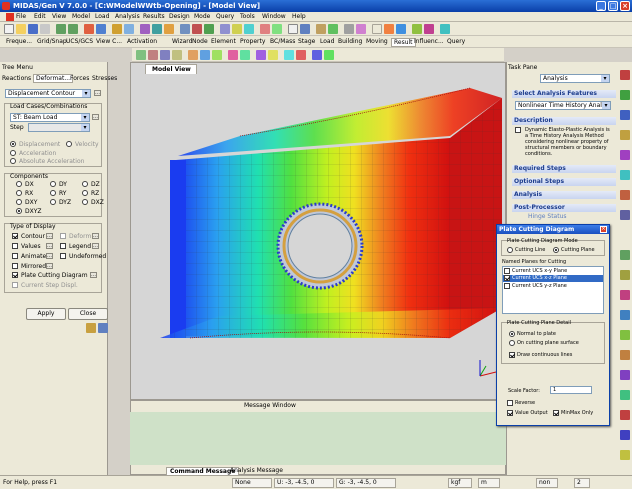  Describe the element at coordinates (21, 29) in the screenshot. I see `open-icon` at that location.